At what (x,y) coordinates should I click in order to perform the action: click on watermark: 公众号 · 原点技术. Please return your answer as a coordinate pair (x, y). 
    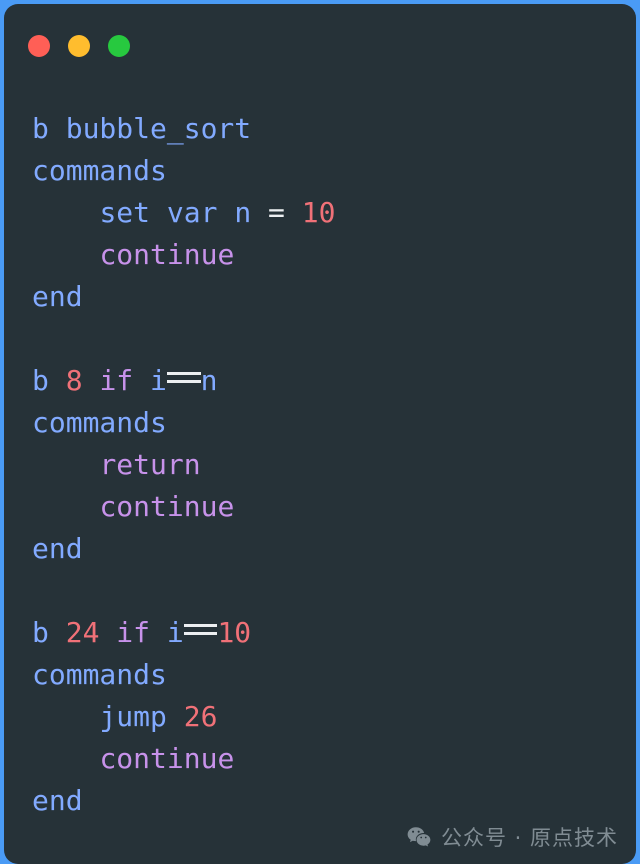
    Looking at the image, I should click on (512, 837).